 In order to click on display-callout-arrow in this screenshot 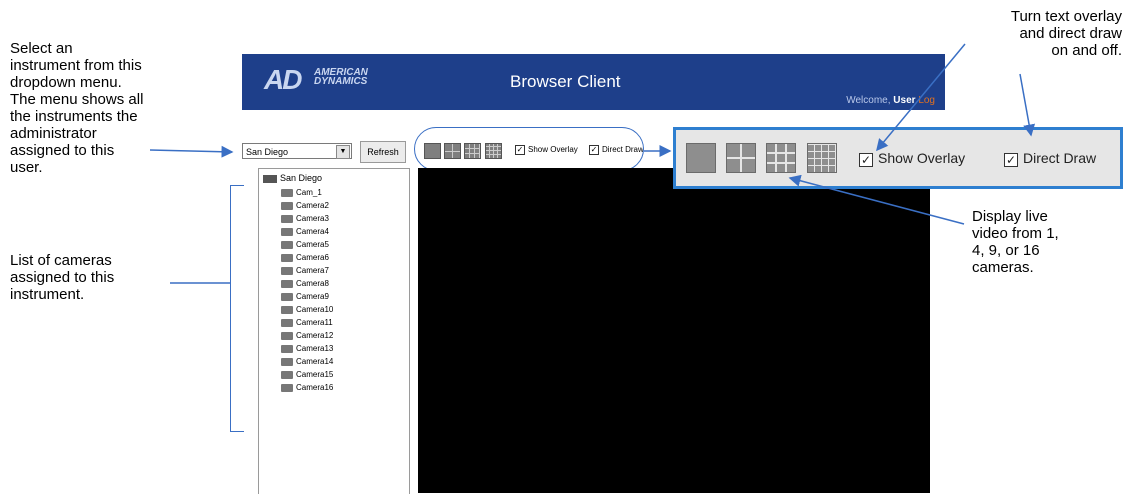, I will do `click(876, 199)`.